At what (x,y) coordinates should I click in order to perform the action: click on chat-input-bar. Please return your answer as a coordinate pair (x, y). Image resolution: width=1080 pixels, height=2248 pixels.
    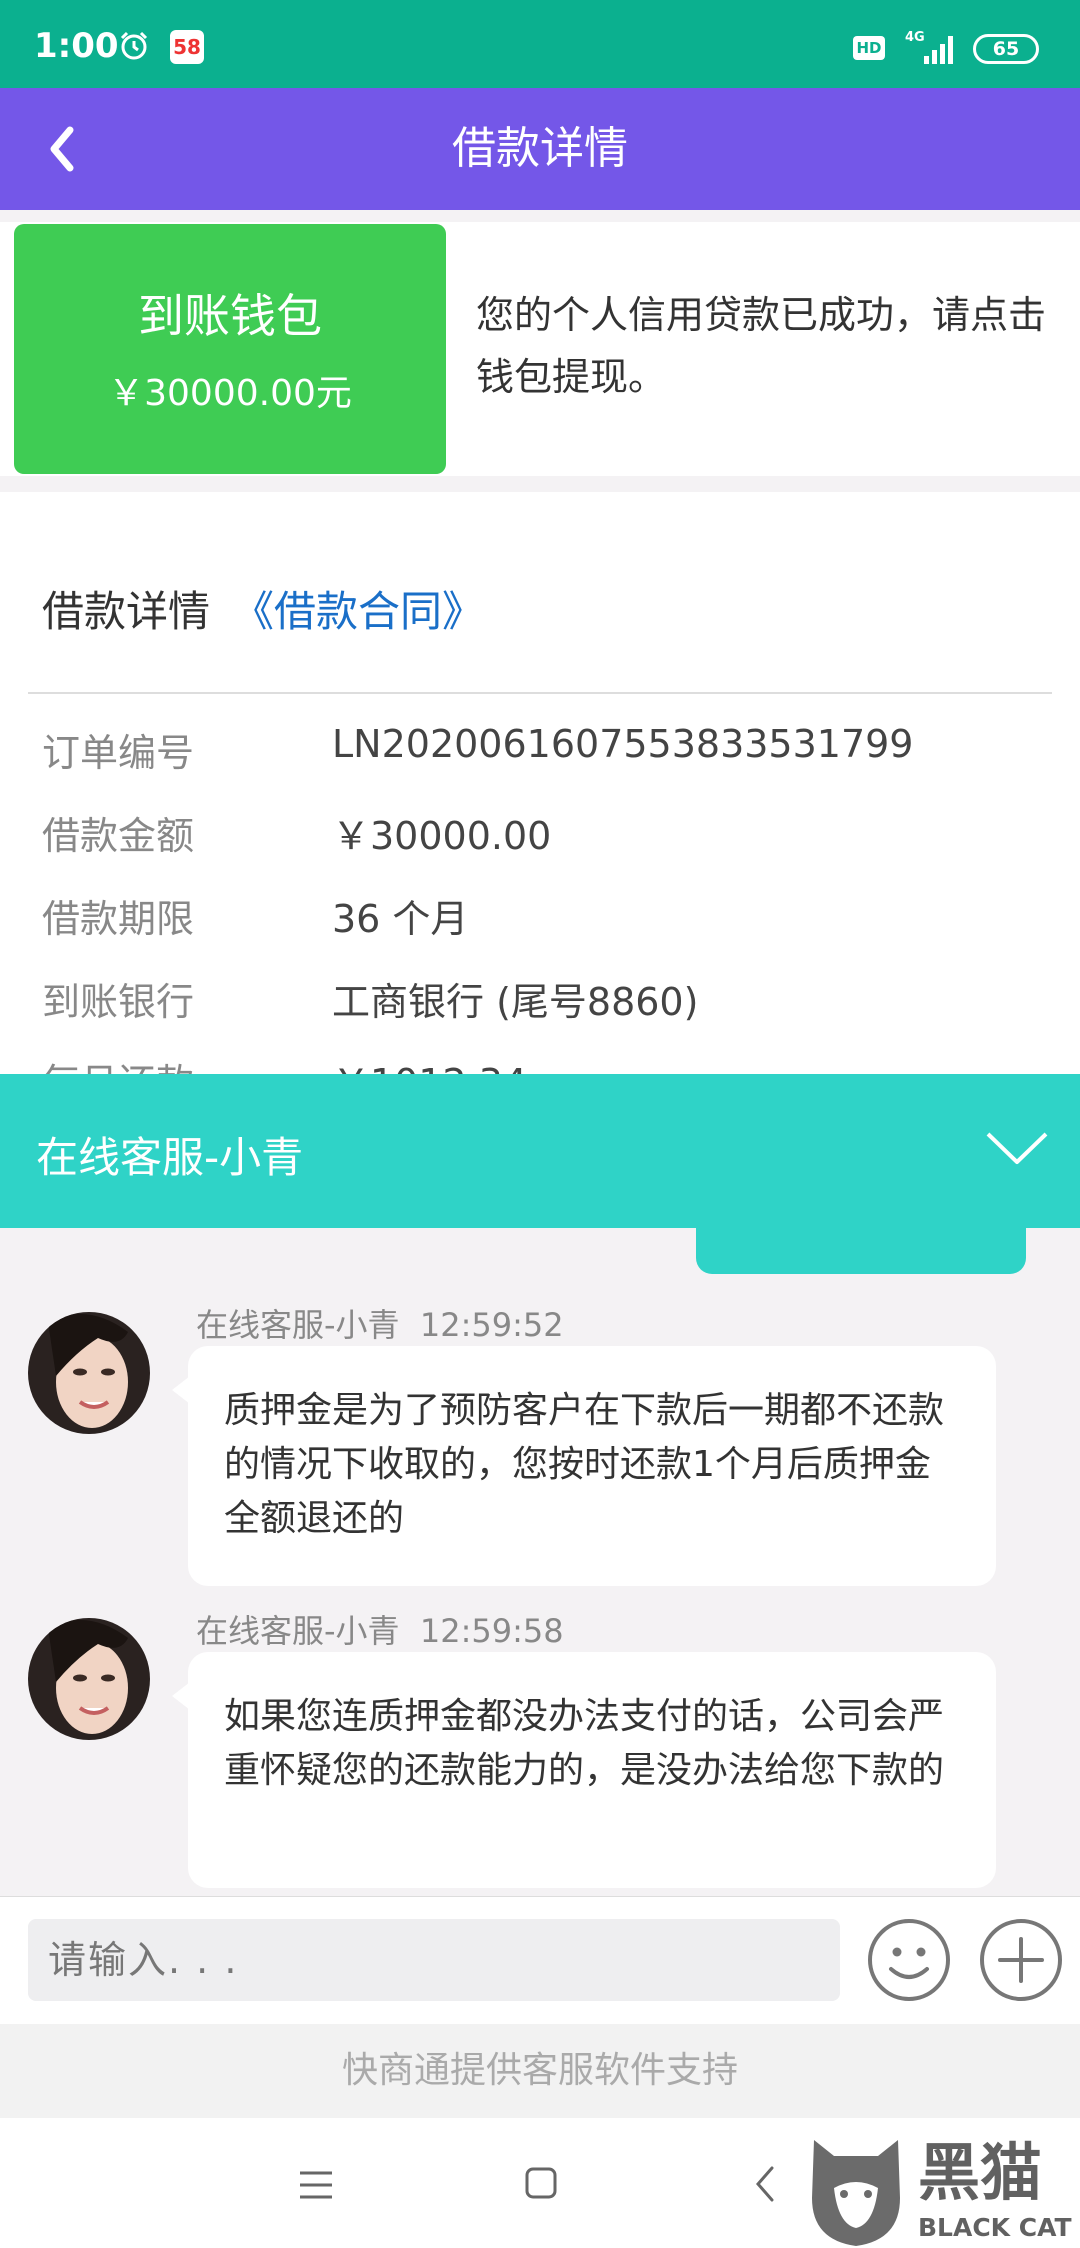
    Looking at the image, I should click on (540, 1960).